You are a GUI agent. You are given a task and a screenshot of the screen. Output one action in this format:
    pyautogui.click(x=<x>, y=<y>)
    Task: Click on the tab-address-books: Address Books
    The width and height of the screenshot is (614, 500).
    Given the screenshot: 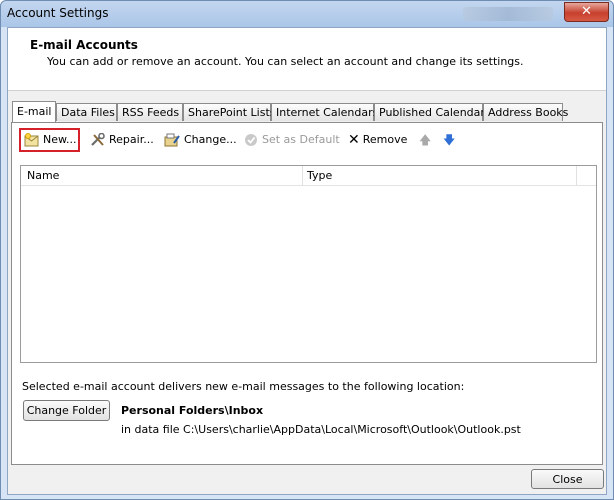 What is the action you would take?
    pyautogui.click(x=525, y=112)
    